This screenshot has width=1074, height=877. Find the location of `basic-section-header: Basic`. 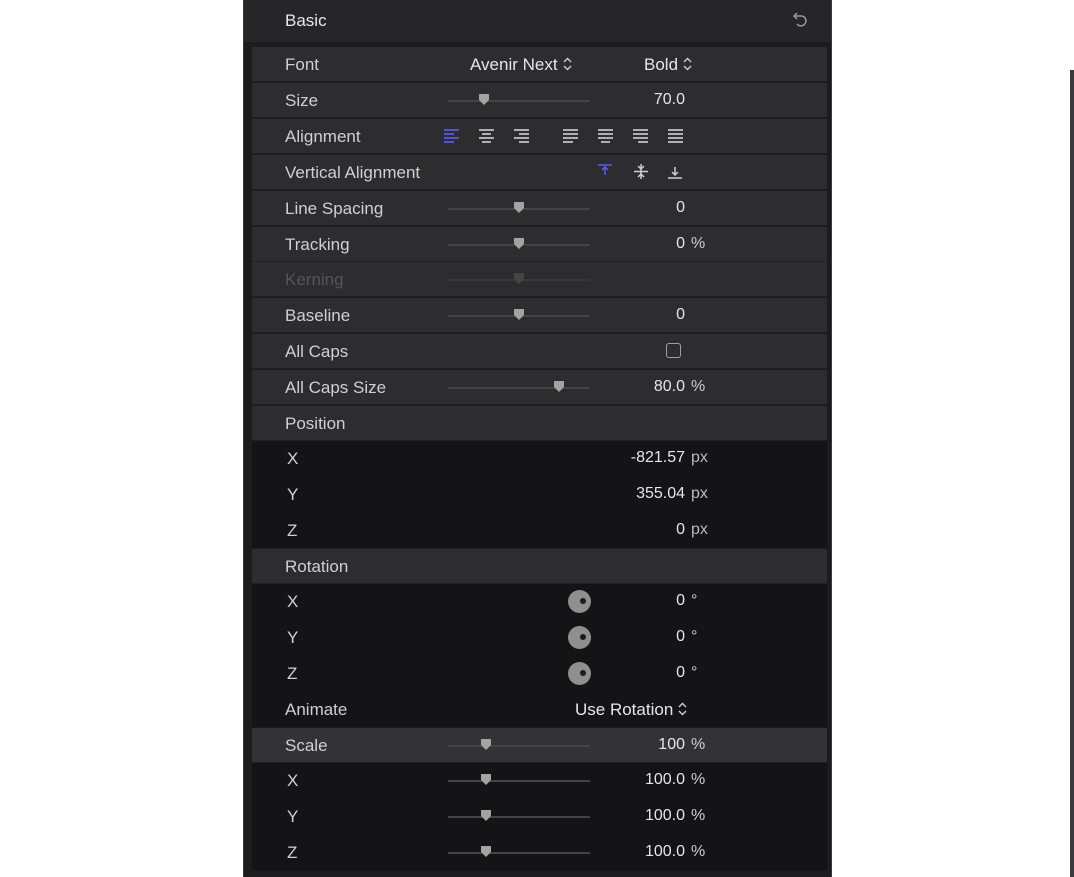

basic-section-header: Basic is located at coordinates (537, 21).